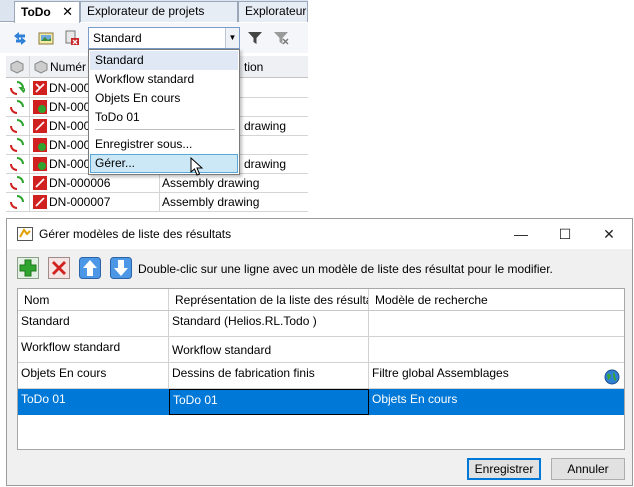 The width and height of the screenshot is (634, 487). I want to click on table-row: Workflow standard Workflow standard, so click(321, 350).